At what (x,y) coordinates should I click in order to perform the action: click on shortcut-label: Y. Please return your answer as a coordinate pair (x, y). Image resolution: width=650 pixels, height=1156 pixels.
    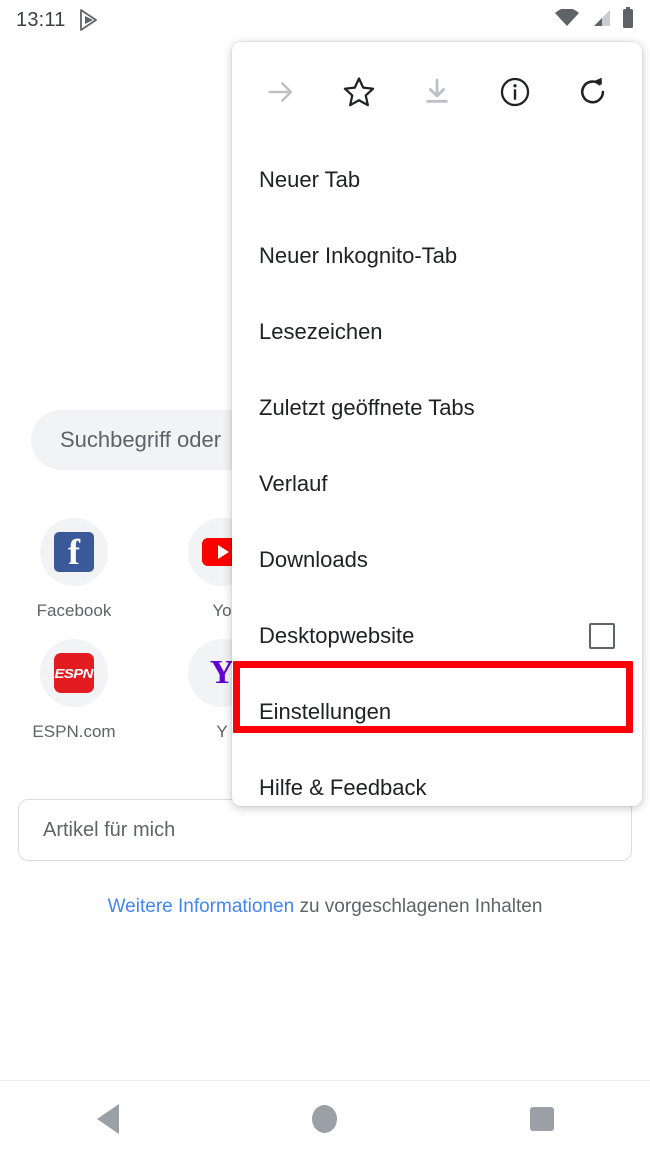
    Looking at the image, I should click on (222, 731).